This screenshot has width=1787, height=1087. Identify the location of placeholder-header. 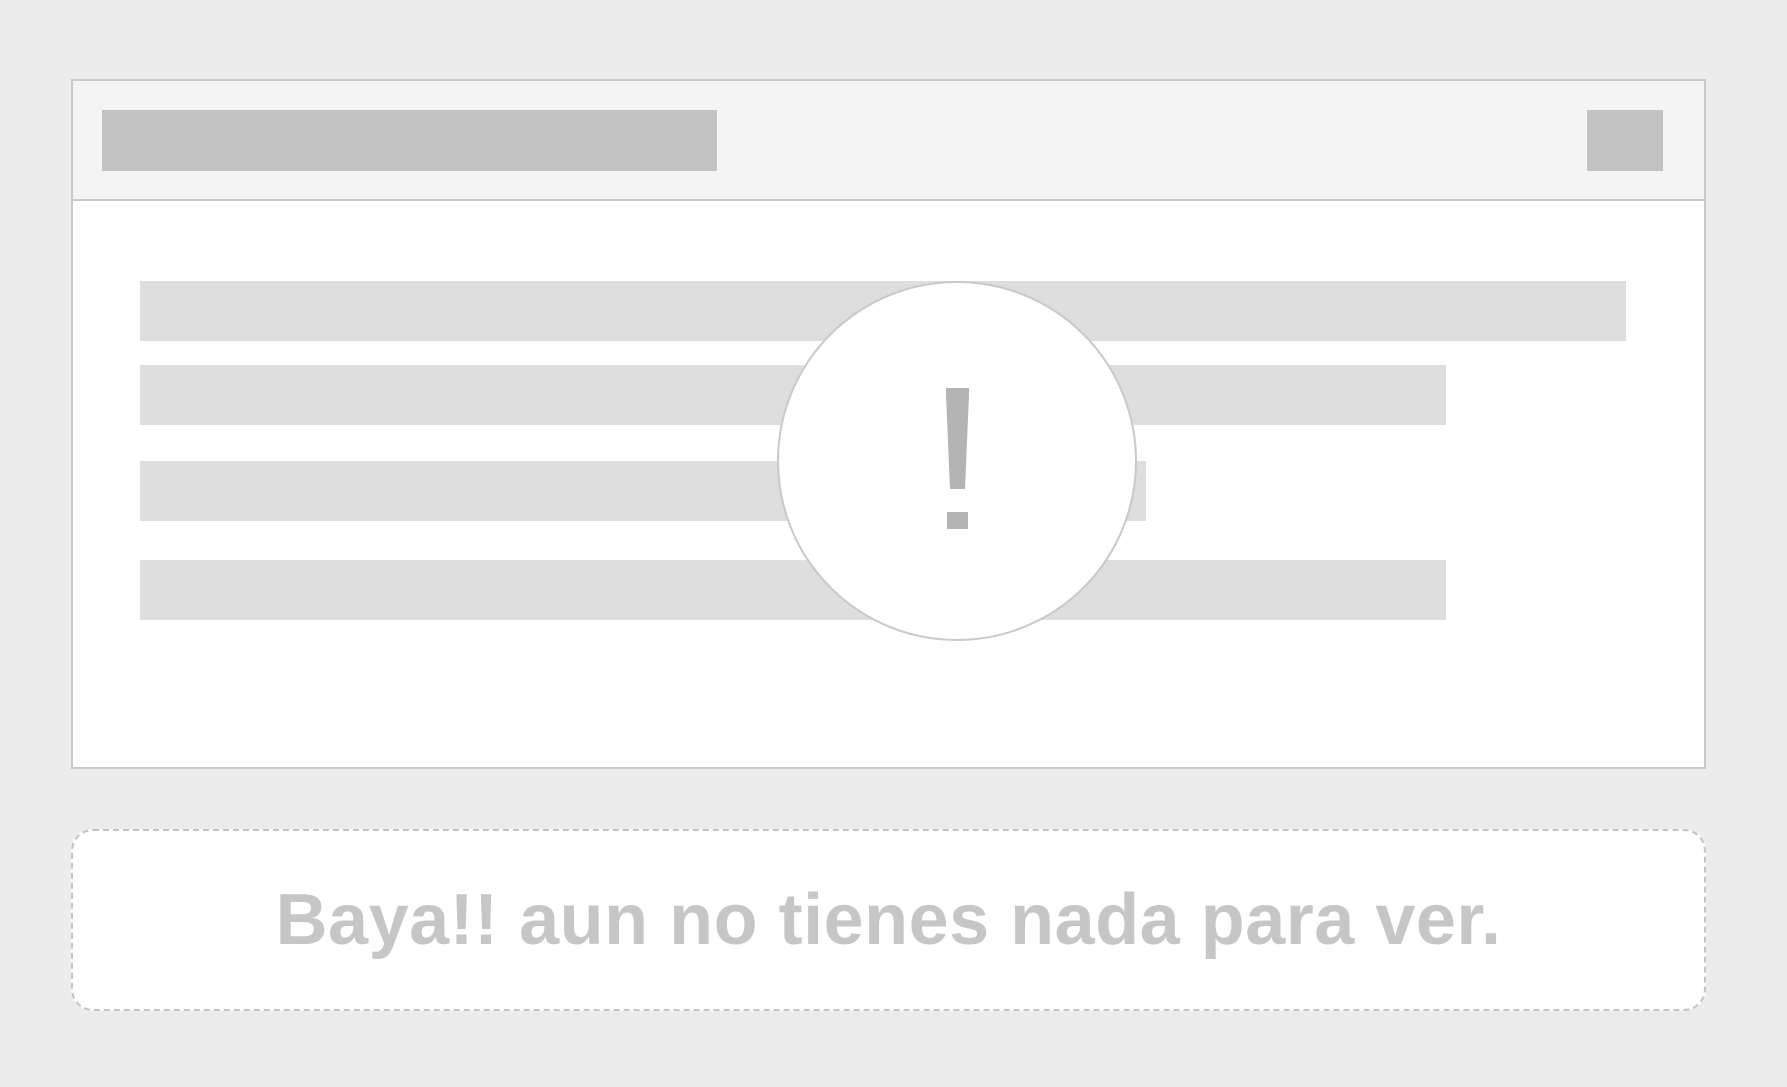
(888, 141).